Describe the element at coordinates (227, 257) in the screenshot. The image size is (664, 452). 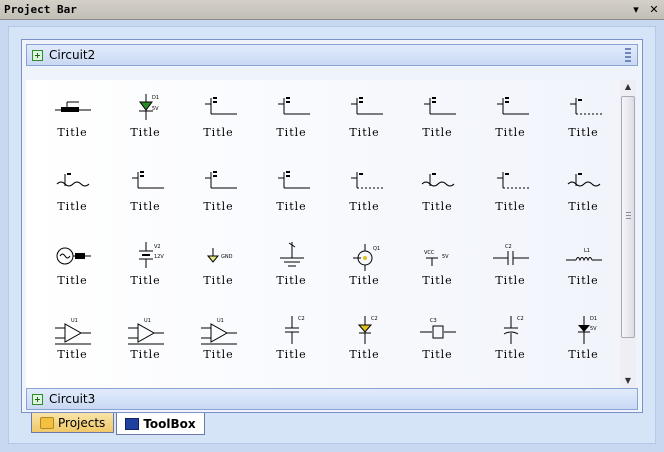
I see `svg-text: GND` at that location.